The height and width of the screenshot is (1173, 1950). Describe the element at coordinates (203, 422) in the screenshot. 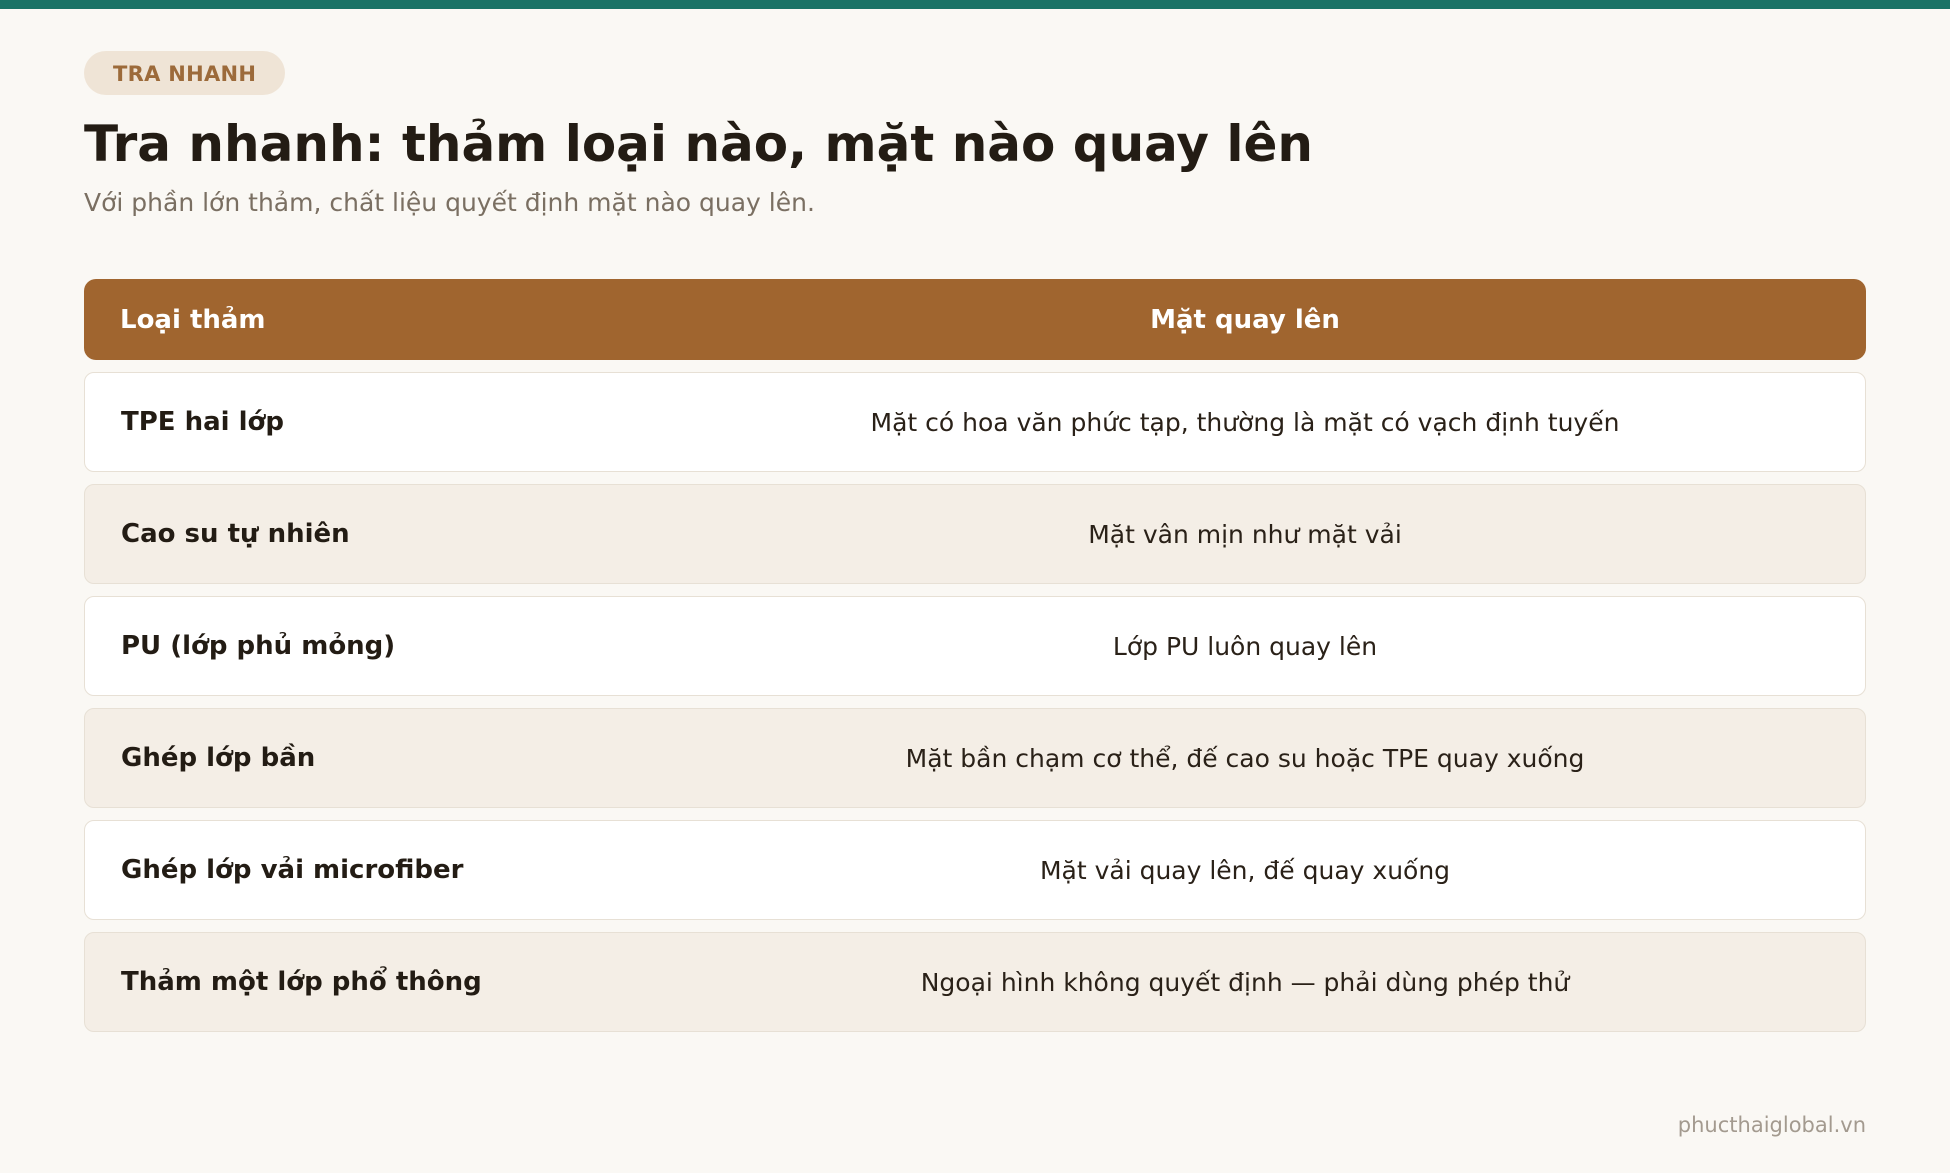

I see `row-type: TPE hai lớp` at that location.